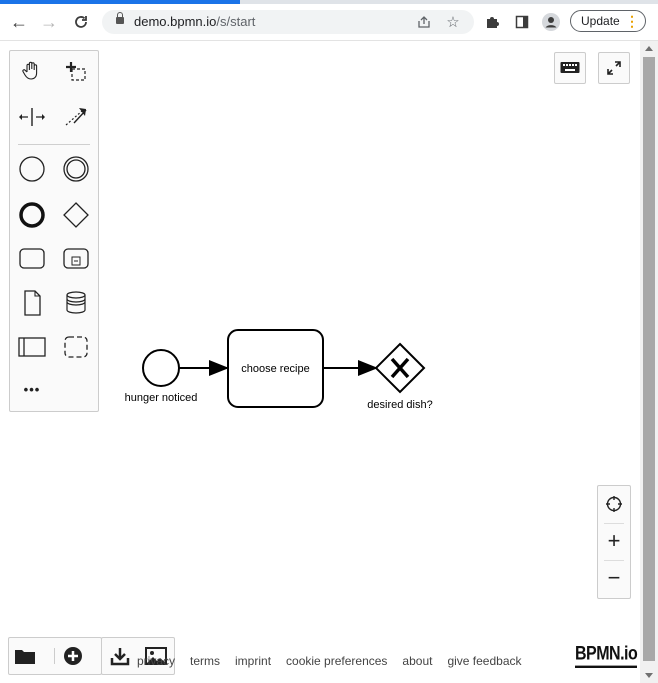 This screenshot has height=683, width=658. Describe the element at coordinates (253, 661) in the screenshot. I see `footer-link-imprint: imprint` at that location.